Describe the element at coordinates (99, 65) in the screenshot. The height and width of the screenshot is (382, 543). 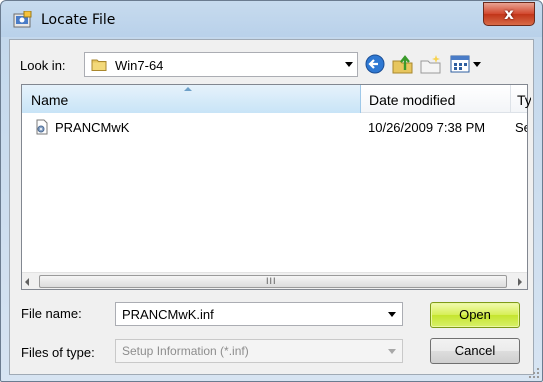
I see `folder-icon` at that location.